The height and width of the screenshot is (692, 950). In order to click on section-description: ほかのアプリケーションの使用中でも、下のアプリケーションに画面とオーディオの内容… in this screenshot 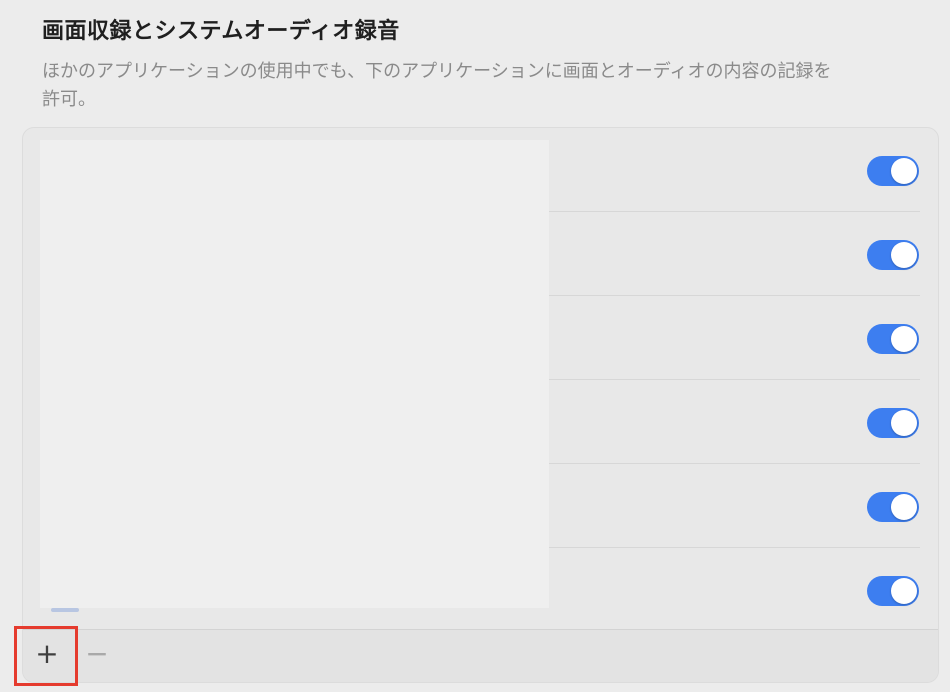, I will do `click(437, 85)`.